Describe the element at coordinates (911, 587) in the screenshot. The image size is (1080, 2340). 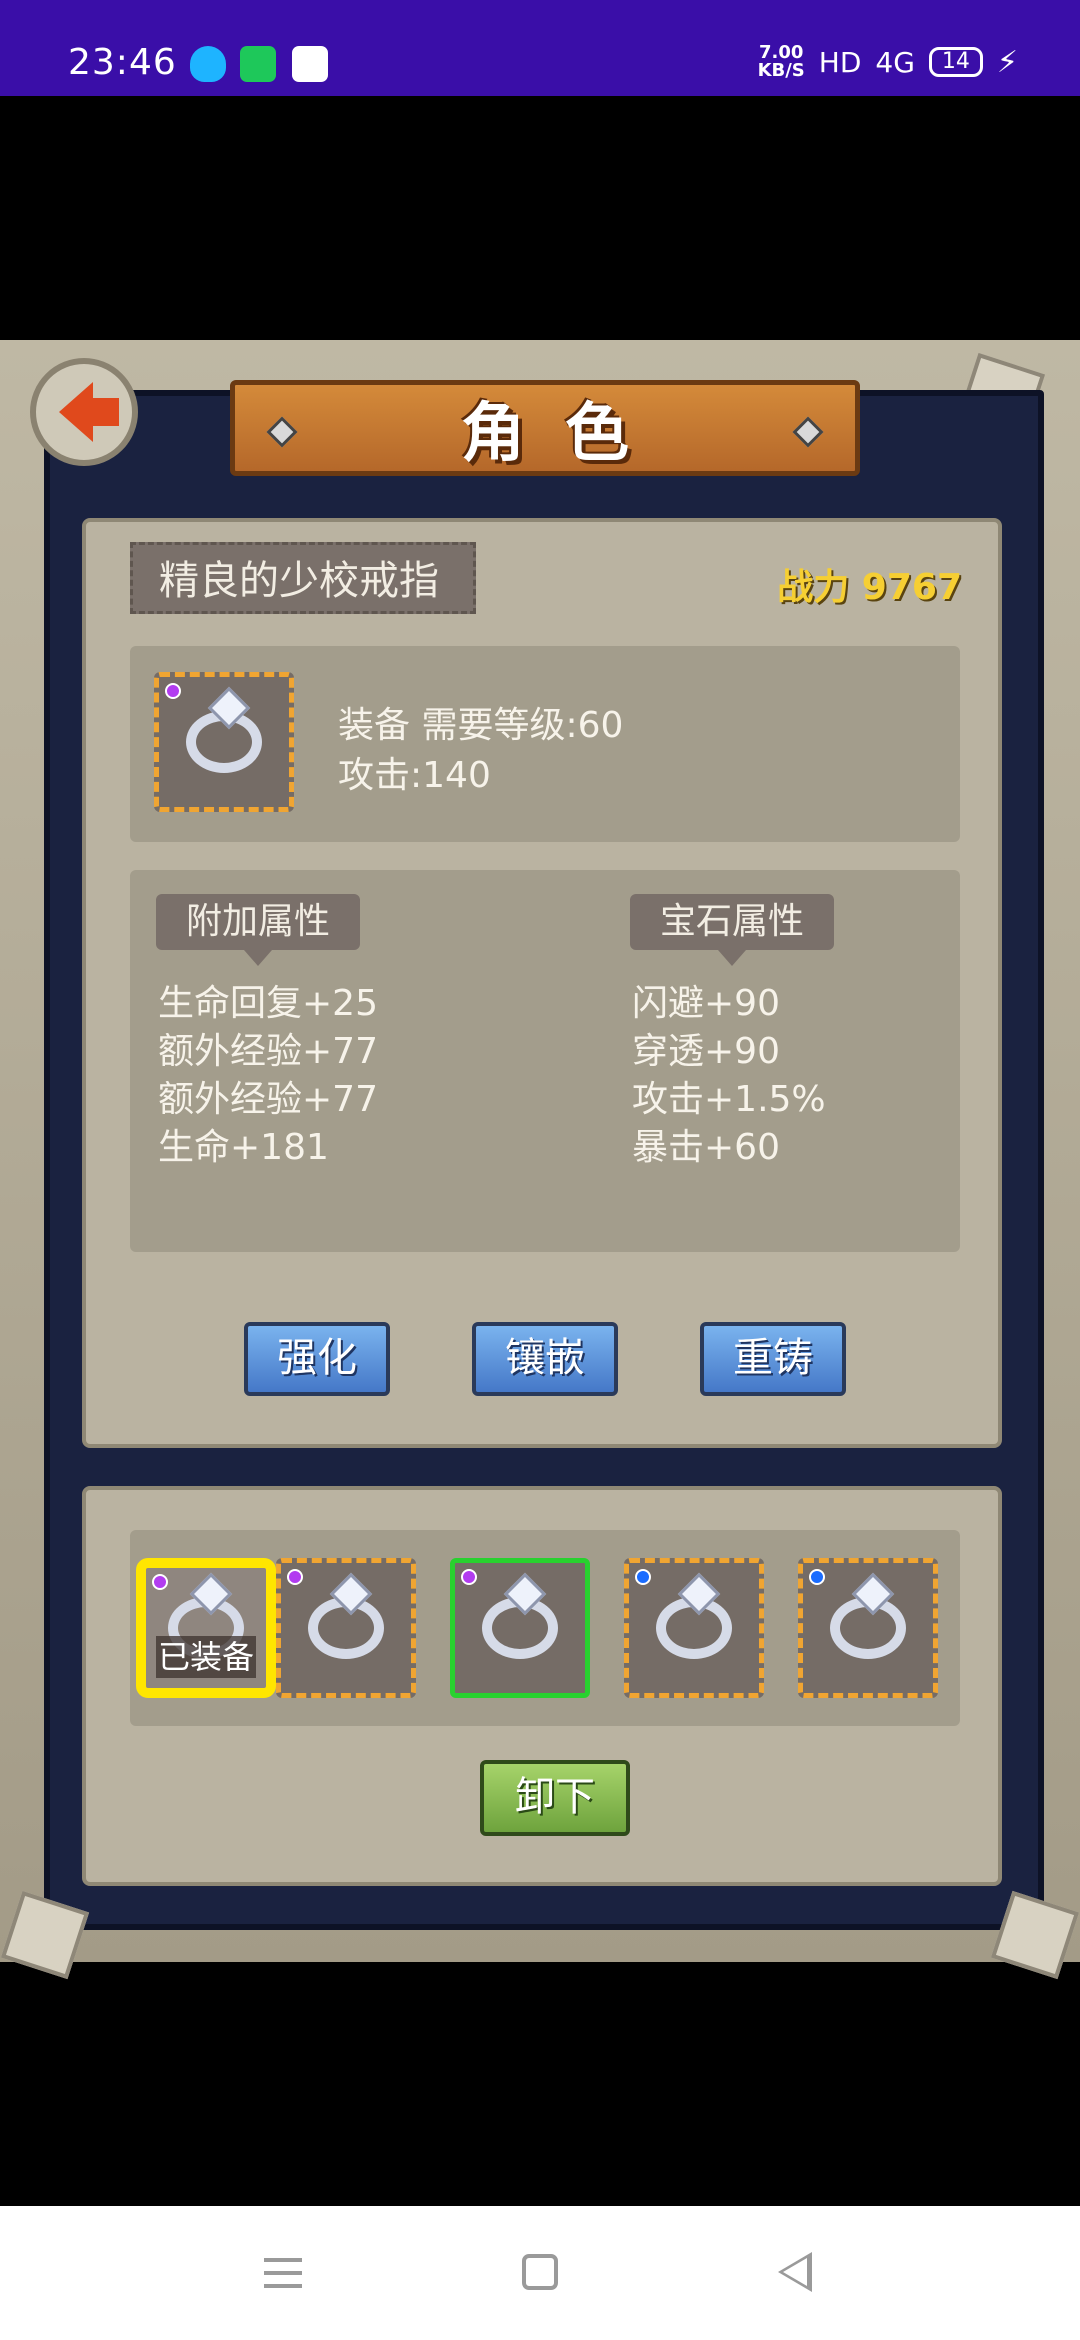
I see `power-value: 9767` at that location.